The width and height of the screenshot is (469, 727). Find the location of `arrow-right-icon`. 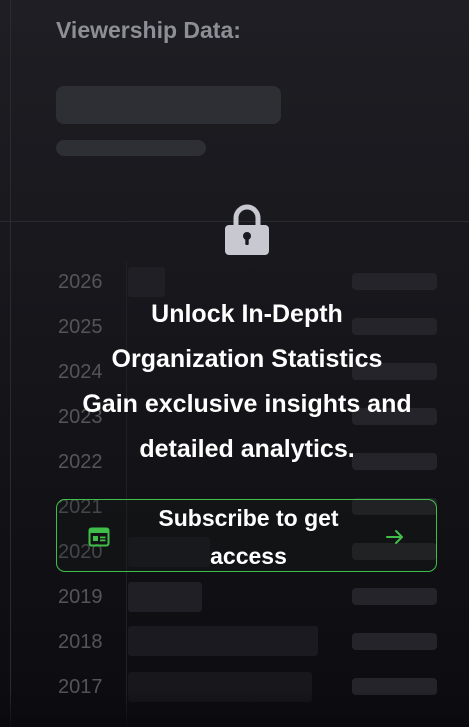

arrow-right-icon is located at coordinates (394, 537).